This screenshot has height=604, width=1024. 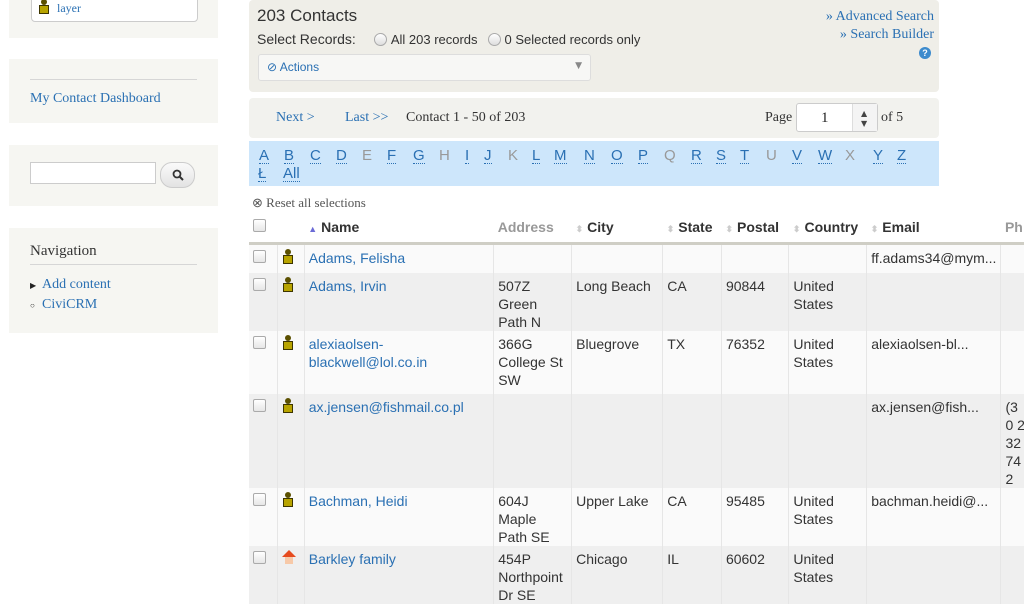 What do you see at coordinates (578, 66) in the screenshot?
I see `dropdown-caret-icon: ▼` at bounding box center [578, 66].